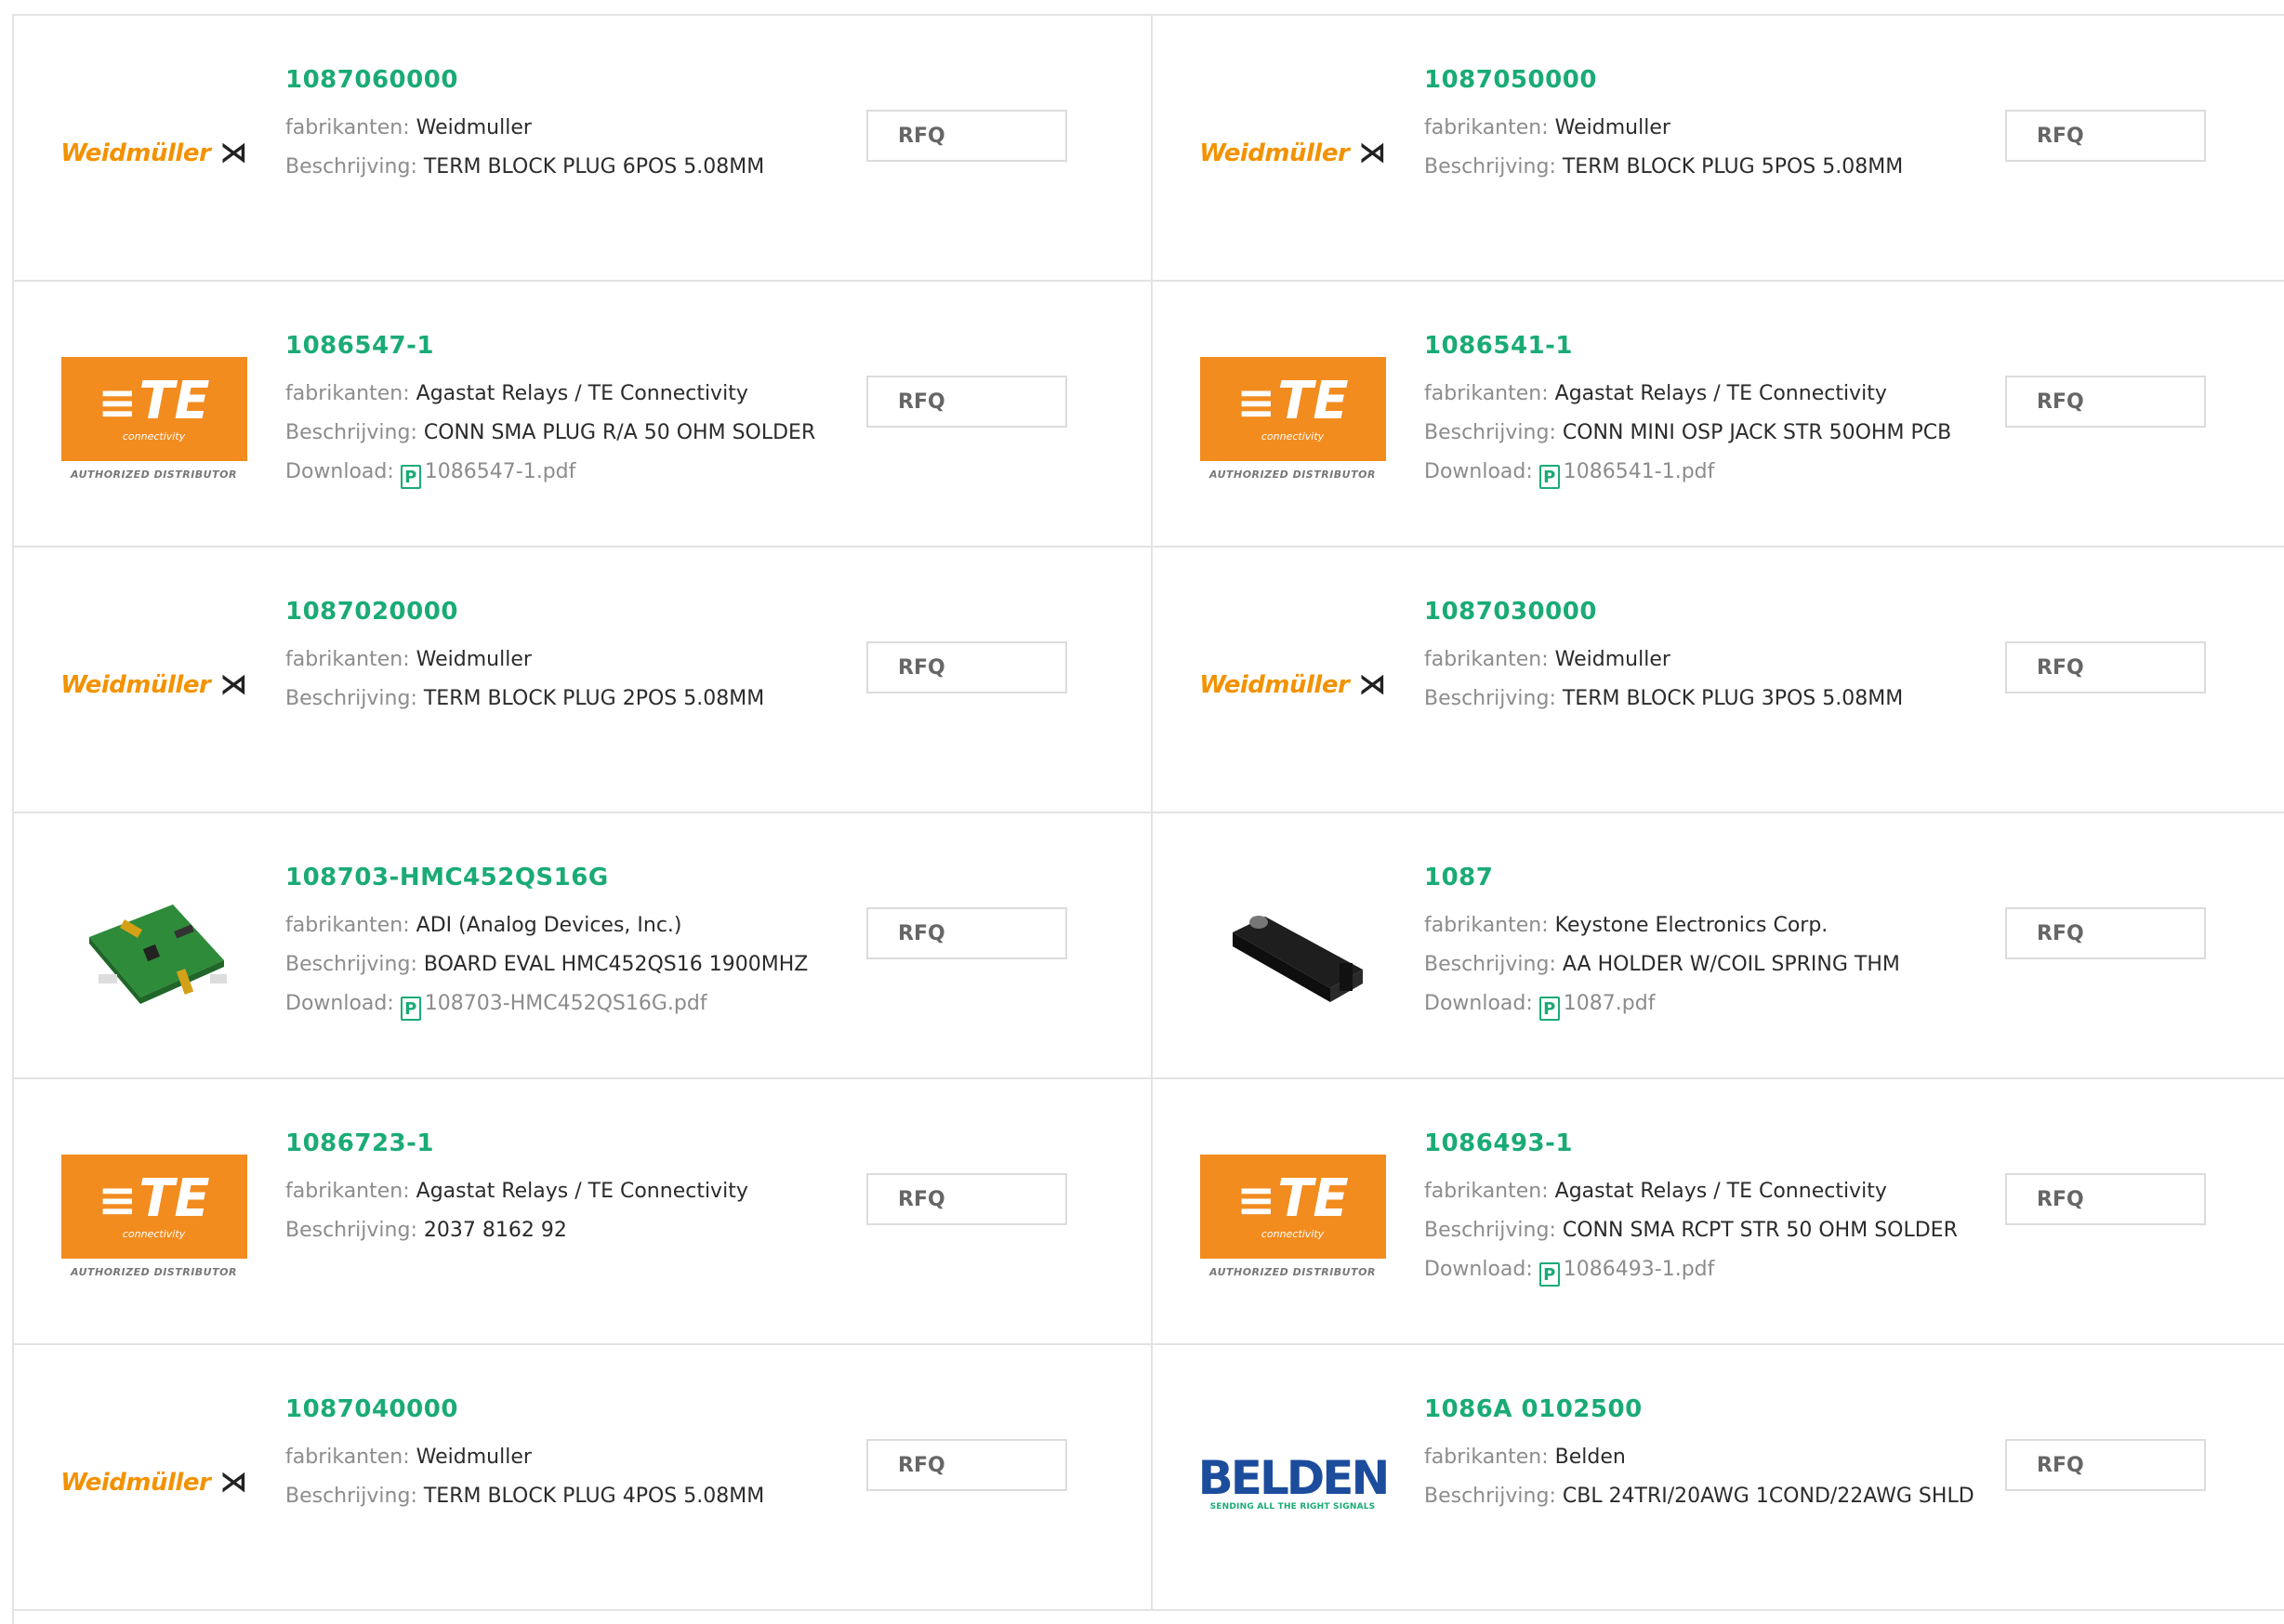 Image resolution: width=2284 pixels, height=1624 pixels. I want to click on download-label: Download:, so click(339, 472).